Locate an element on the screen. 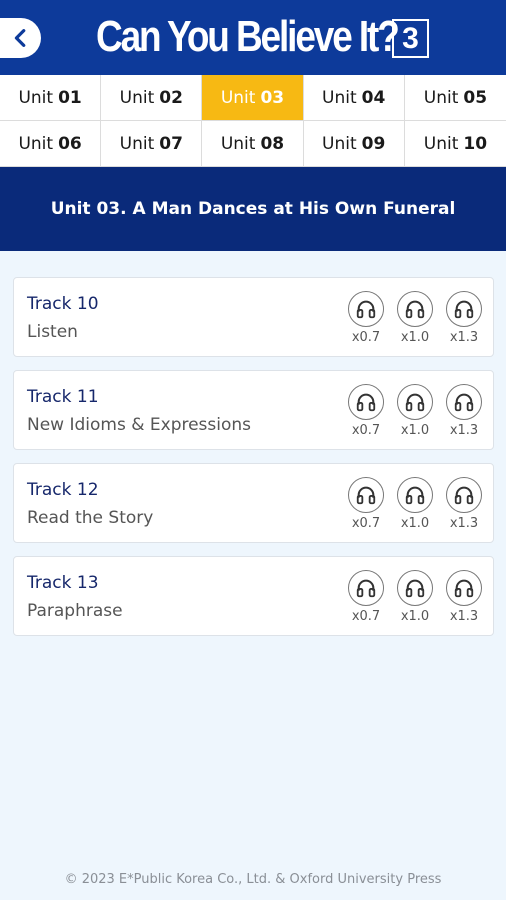 The image size is (506, 900). track-name: Track 13 is located at coordinates (63, 583).